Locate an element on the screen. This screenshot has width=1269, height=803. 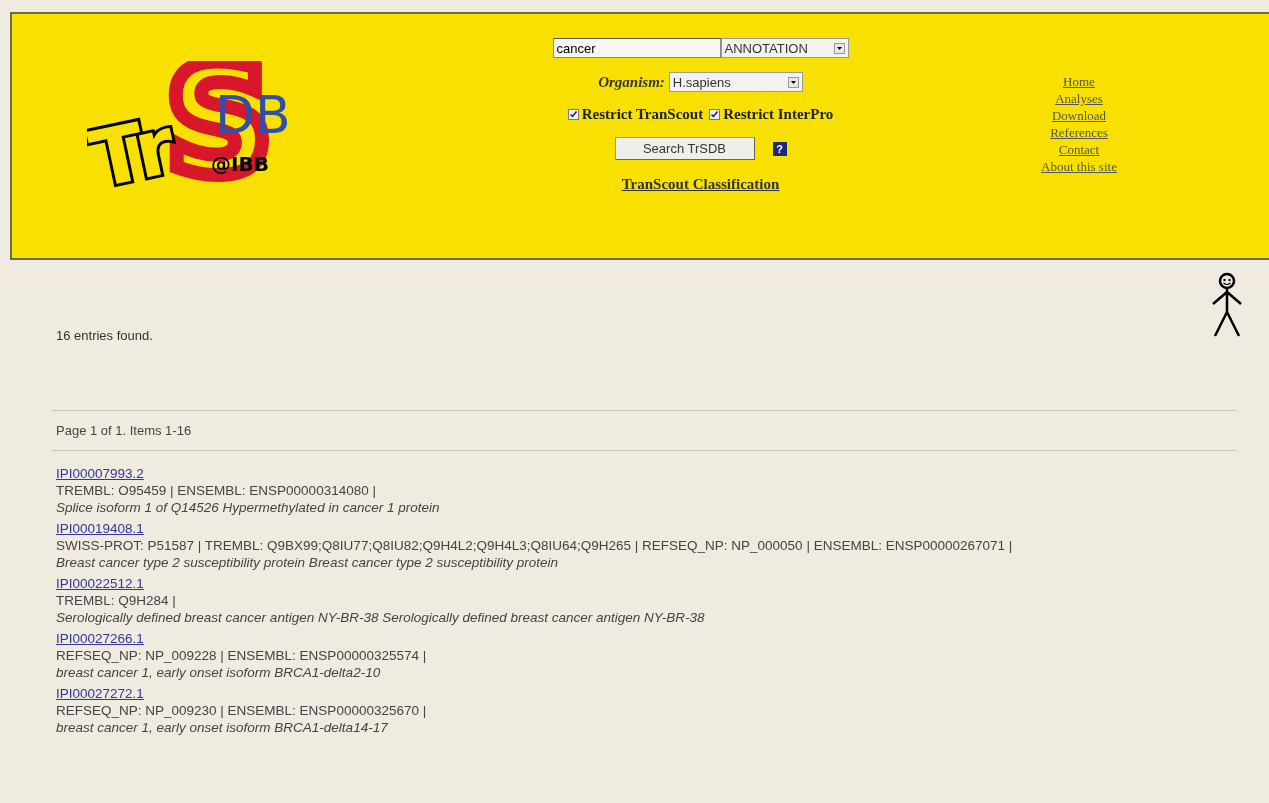
search-field: cancer is located at coordinates (636, 48).